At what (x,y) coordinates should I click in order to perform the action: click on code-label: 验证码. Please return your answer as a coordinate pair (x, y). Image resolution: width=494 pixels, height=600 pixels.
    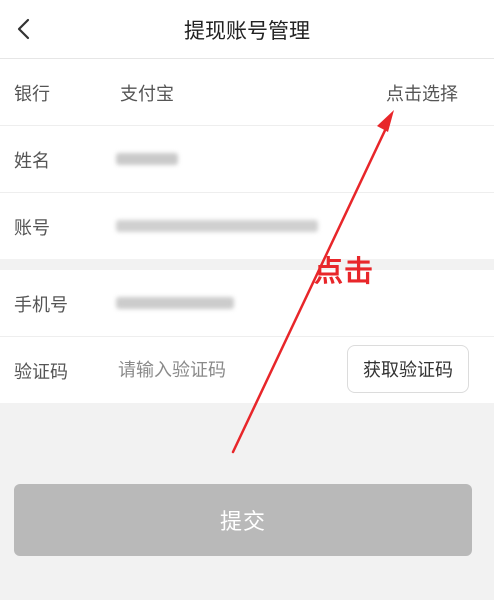
    Looking at the image, I should click on (41, 372).